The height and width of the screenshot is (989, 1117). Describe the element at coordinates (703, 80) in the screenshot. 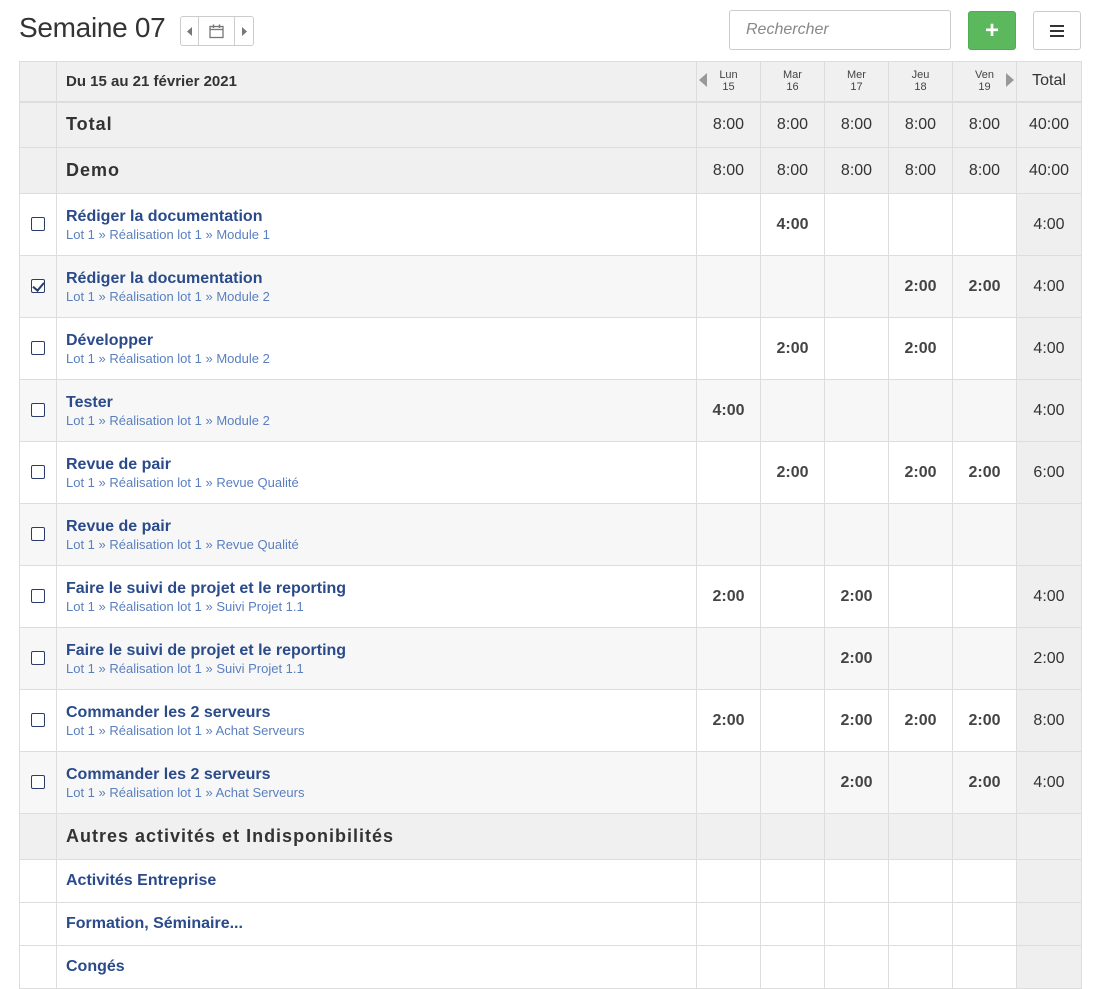

I see `previous-day-arrow-icon` at that location.